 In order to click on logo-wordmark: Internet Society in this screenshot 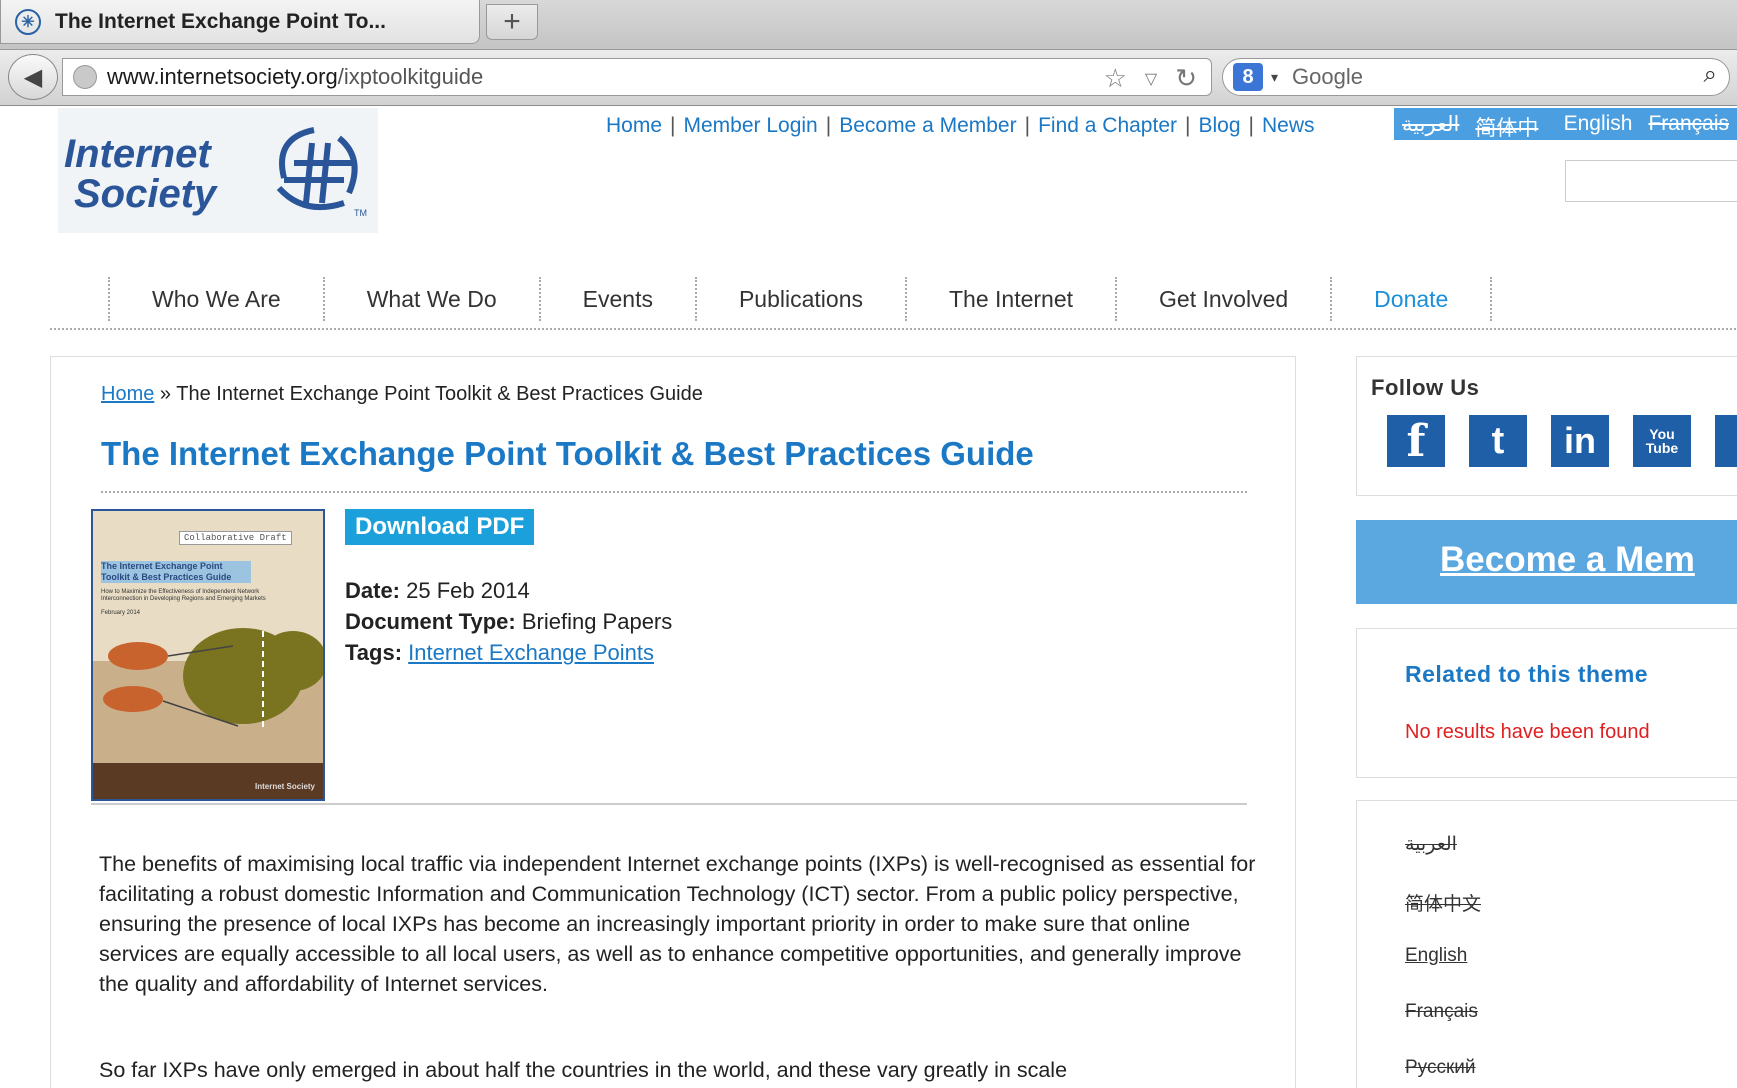, I will do `click(140, 174)`.